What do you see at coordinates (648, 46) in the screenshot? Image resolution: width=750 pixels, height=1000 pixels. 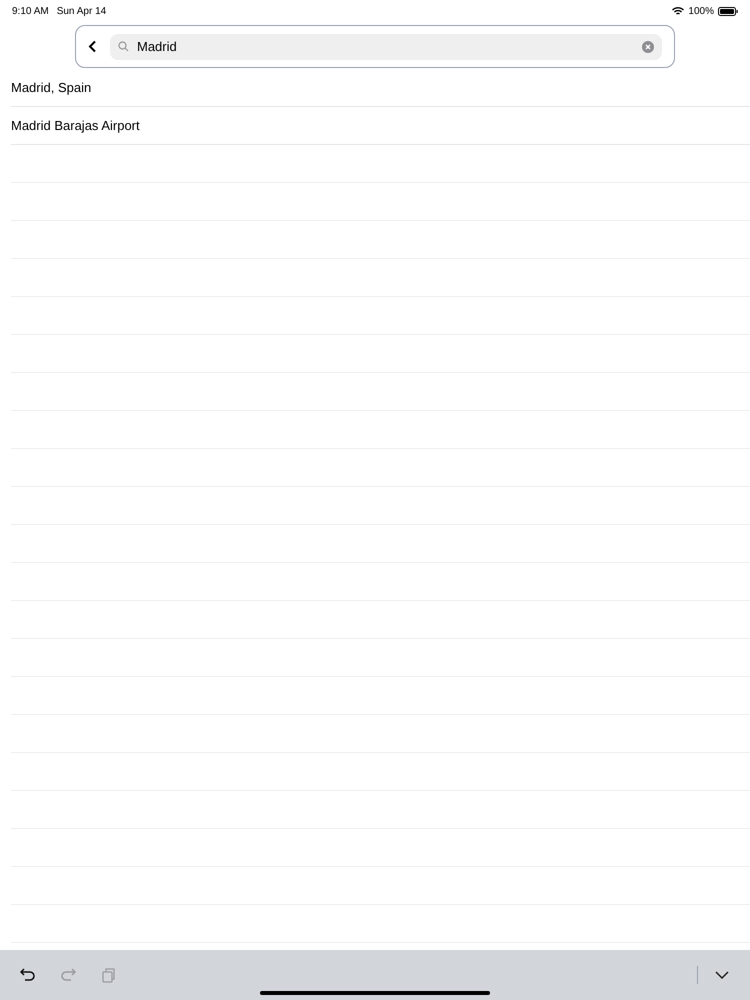 I see `clear-icon` at bounding box center [648, 46].